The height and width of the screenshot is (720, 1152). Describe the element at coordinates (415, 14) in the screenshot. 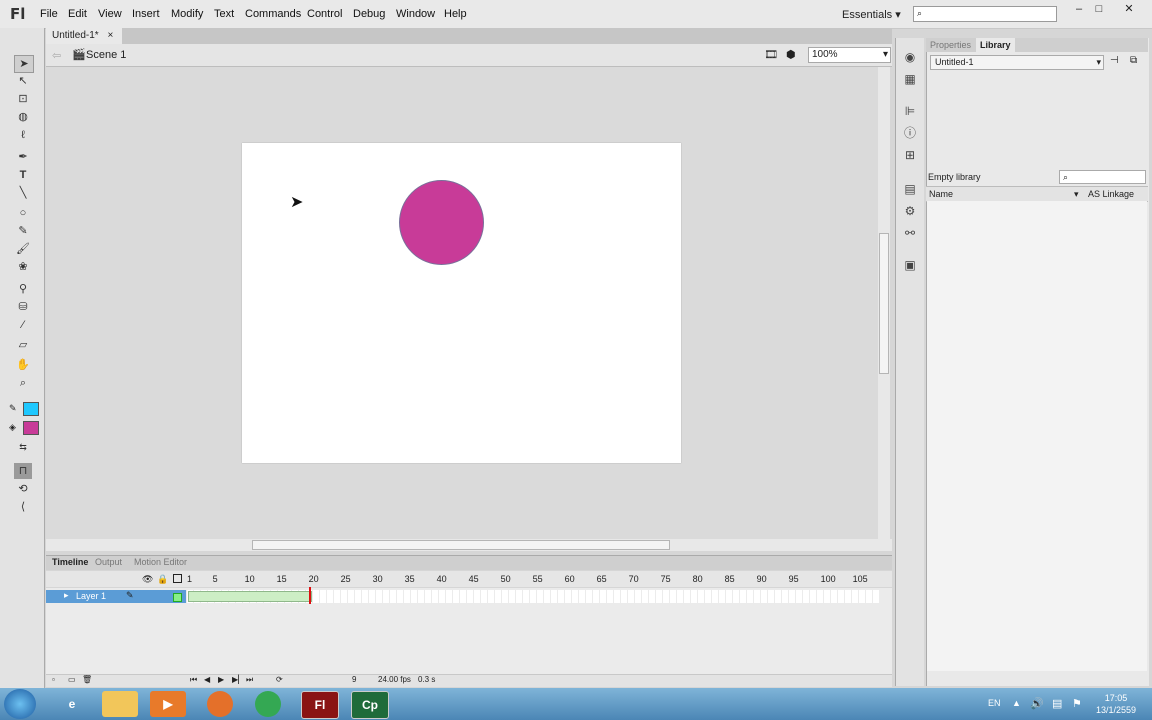

I see `menu-window: Window` at that location.